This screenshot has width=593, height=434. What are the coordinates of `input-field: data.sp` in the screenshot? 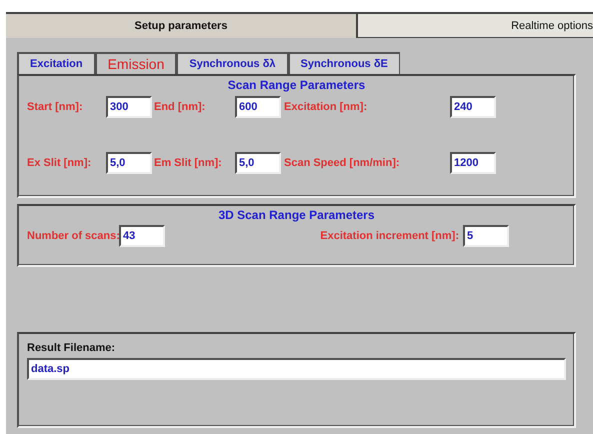 It's located at (296, 369).